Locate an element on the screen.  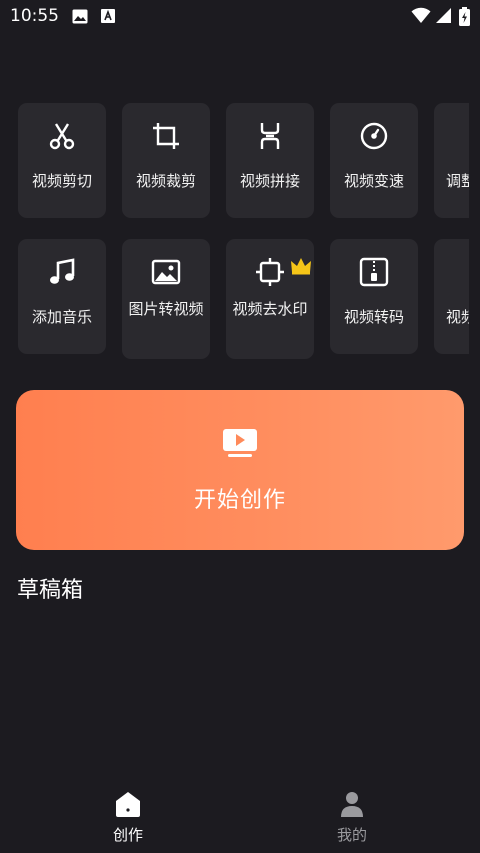
tool-image-to-video: 图片转视频 is located at coordinates (166, 299).